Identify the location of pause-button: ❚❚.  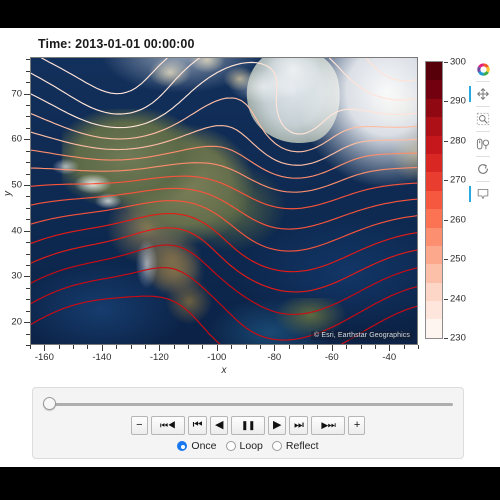
(248, 425).